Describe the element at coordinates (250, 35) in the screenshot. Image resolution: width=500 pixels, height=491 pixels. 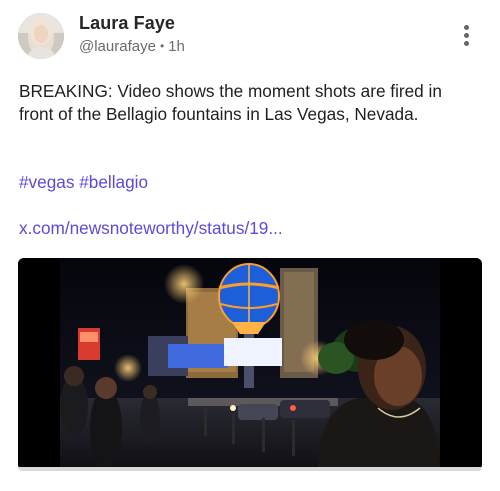
I see `post-header: Laura Faye @laurafaye • 1h` at that location.